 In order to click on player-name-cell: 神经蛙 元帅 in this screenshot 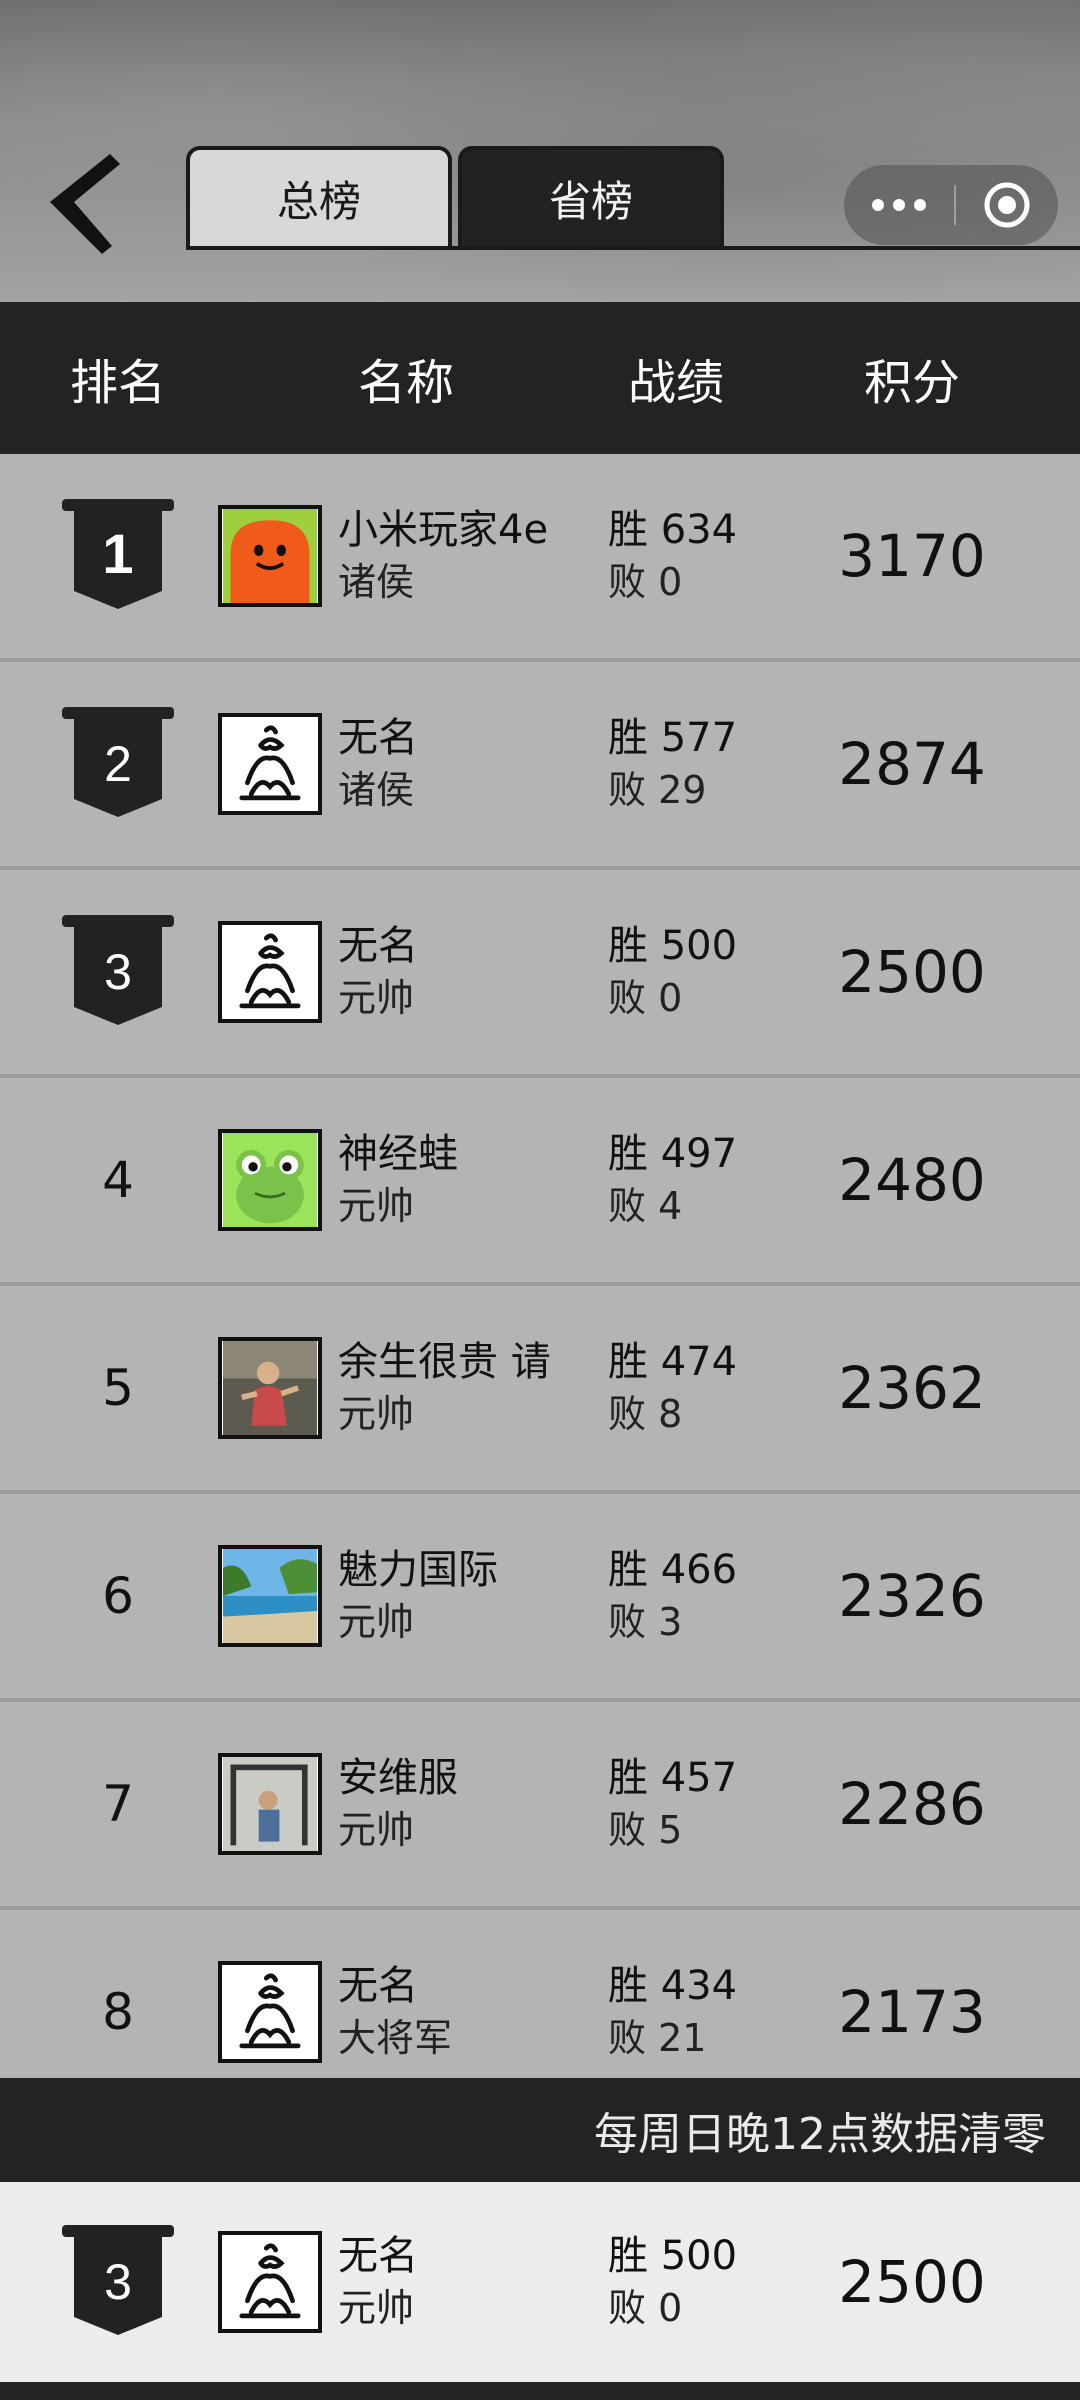, I will do `click(469, 1180)`.